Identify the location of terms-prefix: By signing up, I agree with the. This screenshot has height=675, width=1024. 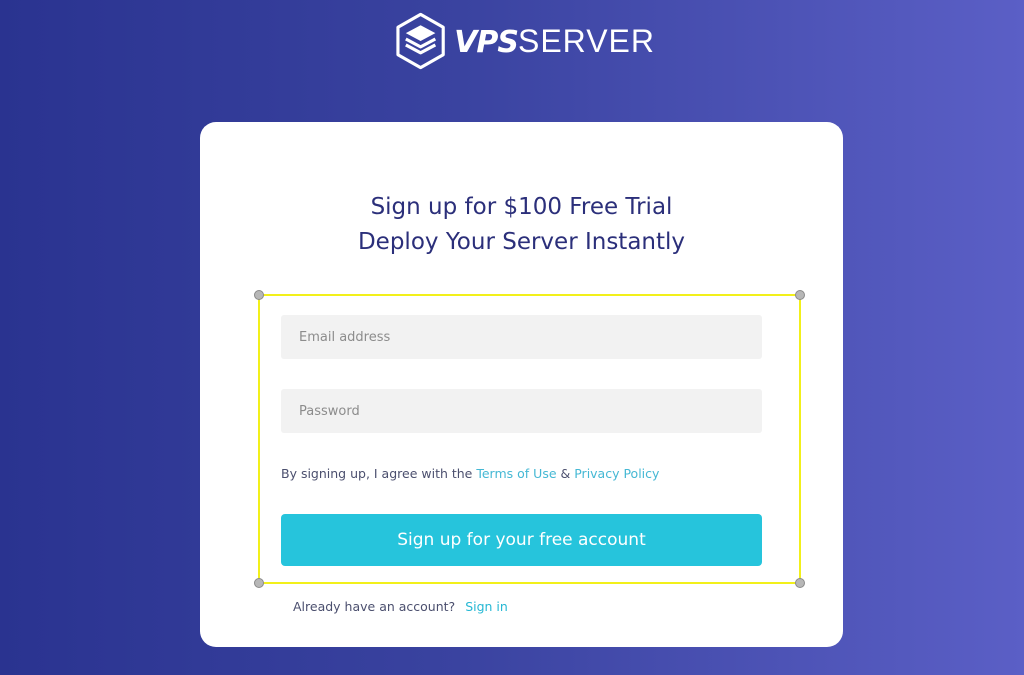
(379, 473).